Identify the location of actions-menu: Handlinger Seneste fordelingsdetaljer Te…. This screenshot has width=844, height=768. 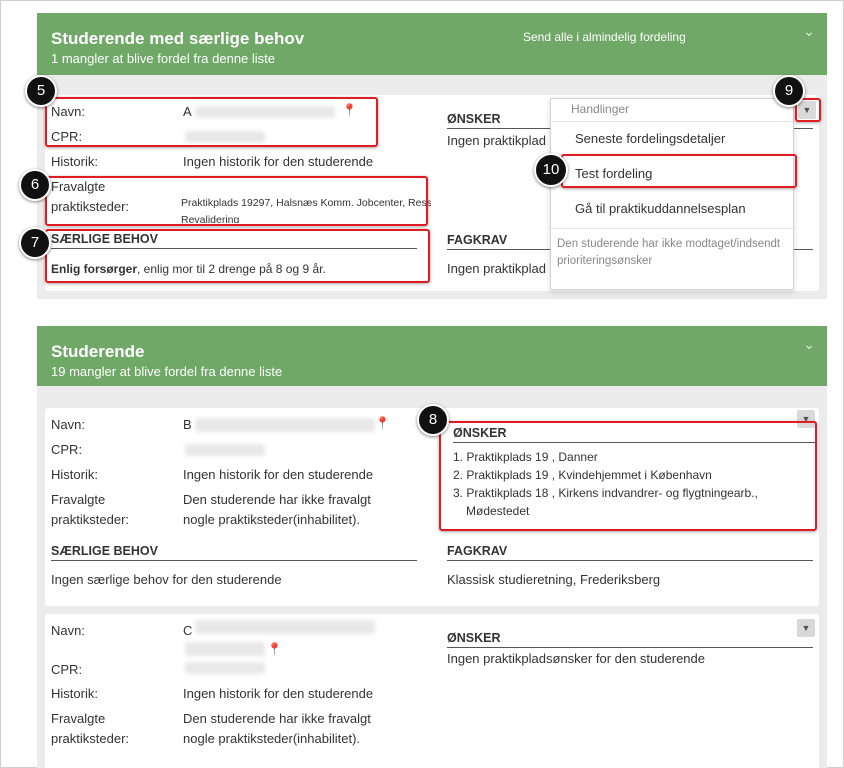
(672, 194).